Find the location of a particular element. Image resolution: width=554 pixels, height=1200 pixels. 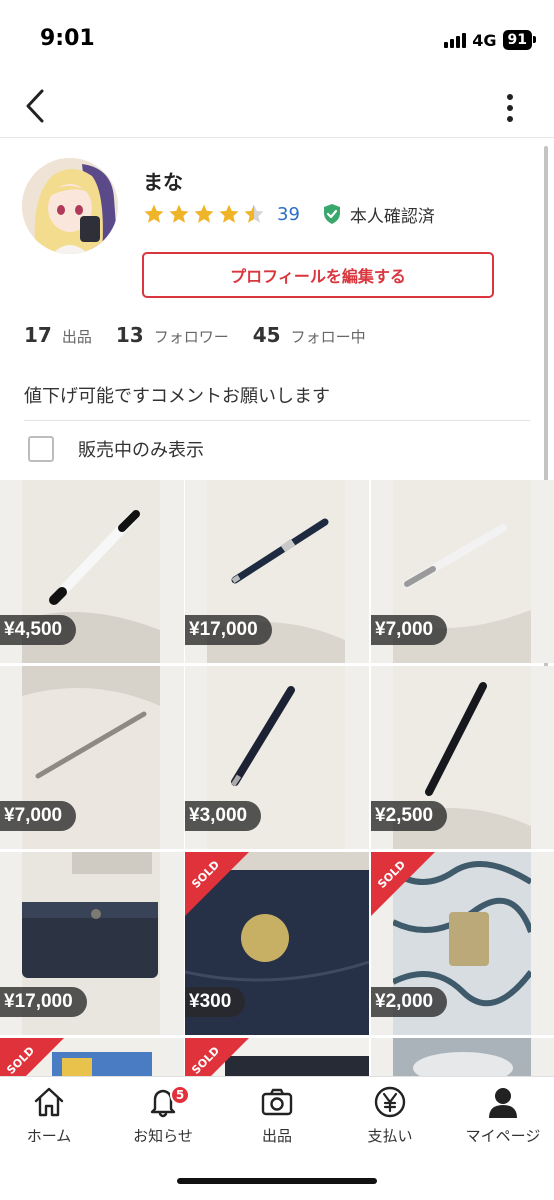

notification-badge: 5 is located at coordinates (180, 1095).